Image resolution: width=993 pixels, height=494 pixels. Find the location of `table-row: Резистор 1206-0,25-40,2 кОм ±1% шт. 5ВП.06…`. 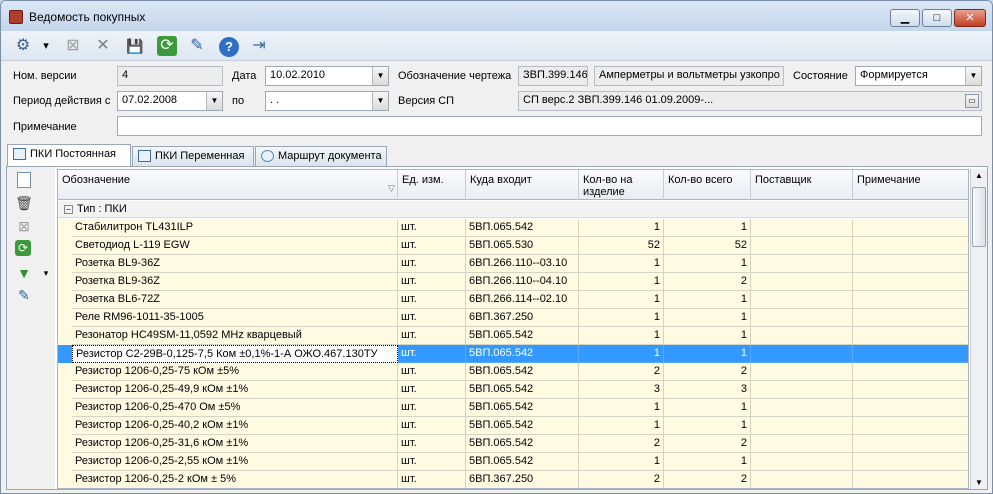

table-row: Резистор 1206-0,25-40,2 кОм ±1% шт. 5ВП.06… is located at coordinates (513, 426).